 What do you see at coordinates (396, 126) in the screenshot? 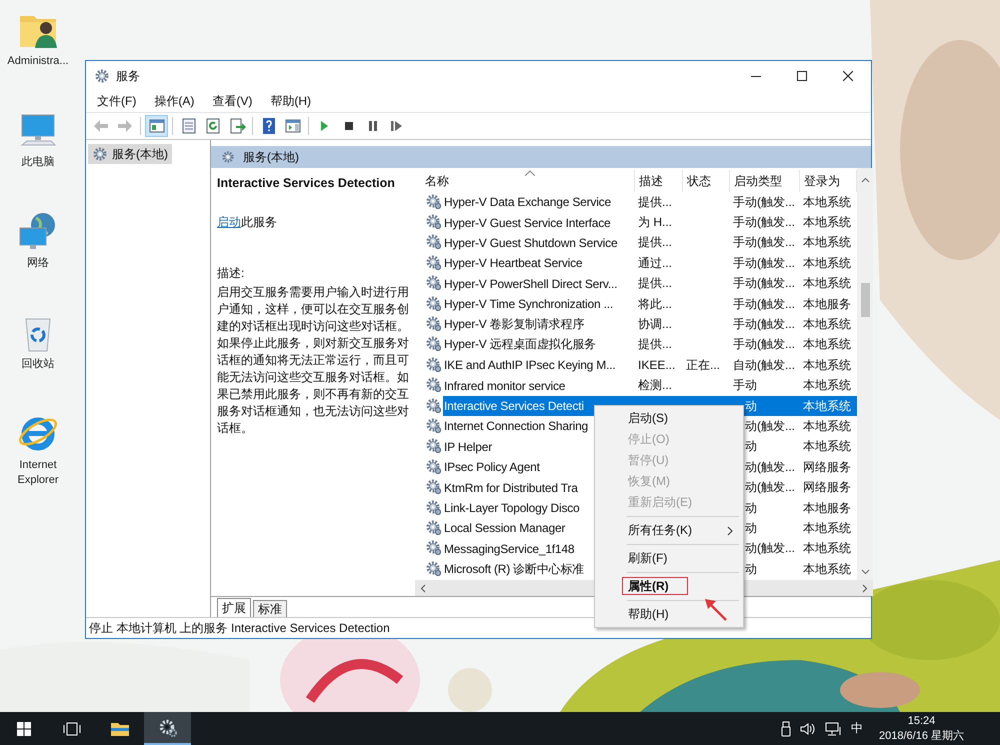
I see `resume-icon` at bounding box center [396, 126].